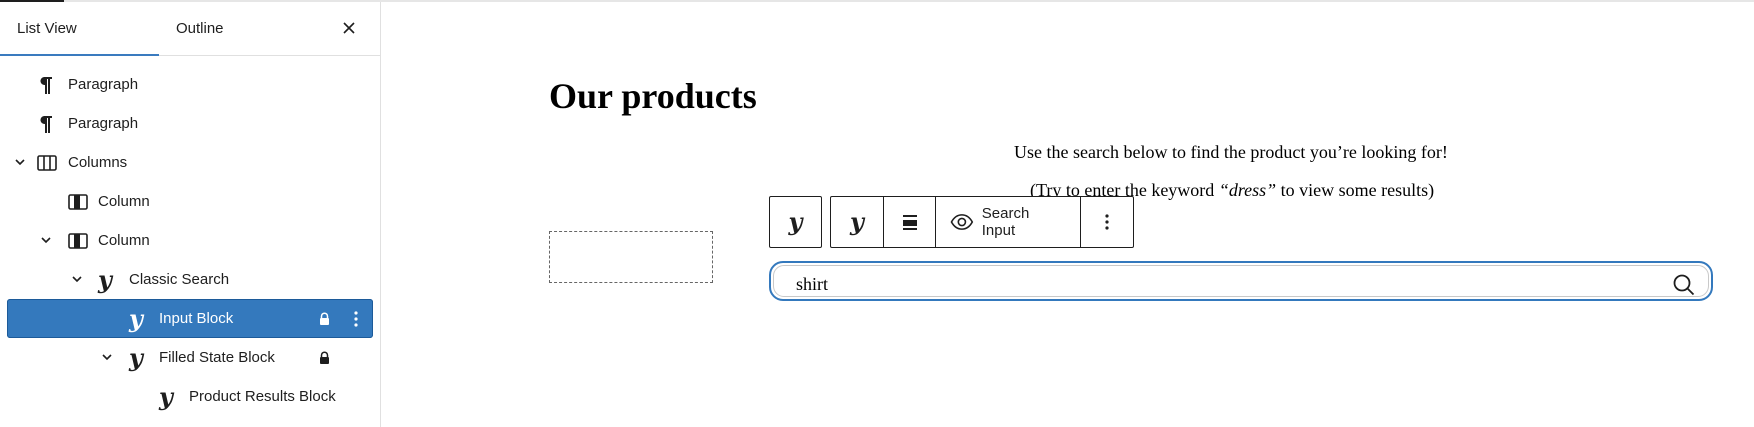 The image size is (1754, 427). I want to click on search-input-style-button: Search Input, so click(1008, 222).